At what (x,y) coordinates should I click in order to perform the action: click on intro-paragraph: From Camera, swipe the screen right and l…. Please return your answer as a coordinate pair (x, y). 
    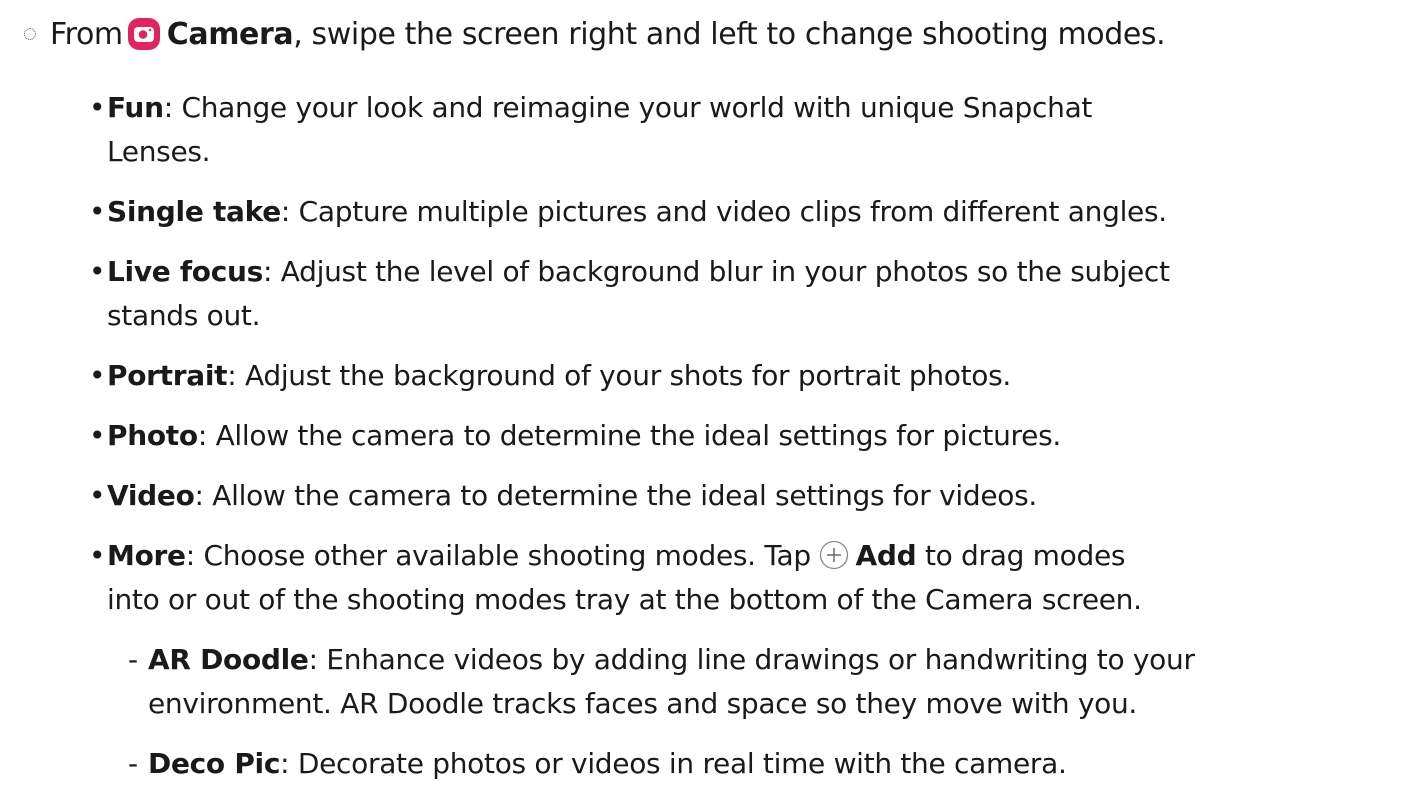
    Looking at the image, I should click on (707, 37).